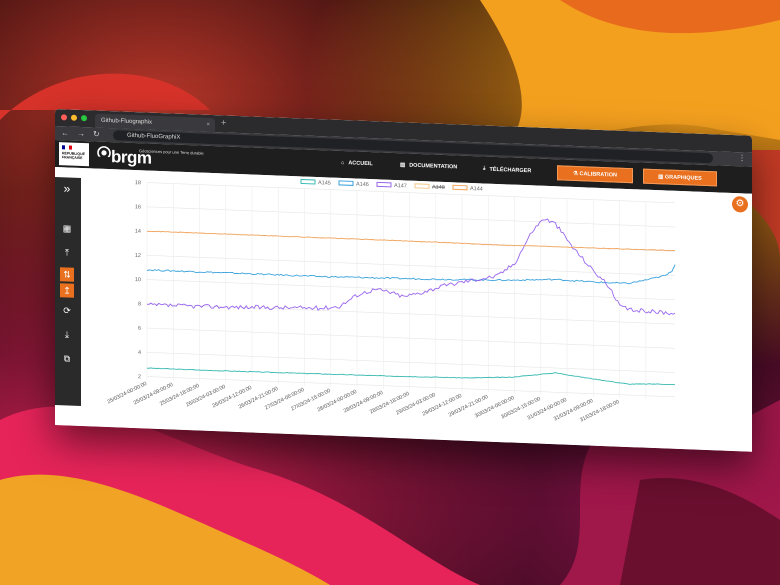  Describe the element at coordinates (661, 177) in the screenshot. I see `chart-icon: ▥` at that location.